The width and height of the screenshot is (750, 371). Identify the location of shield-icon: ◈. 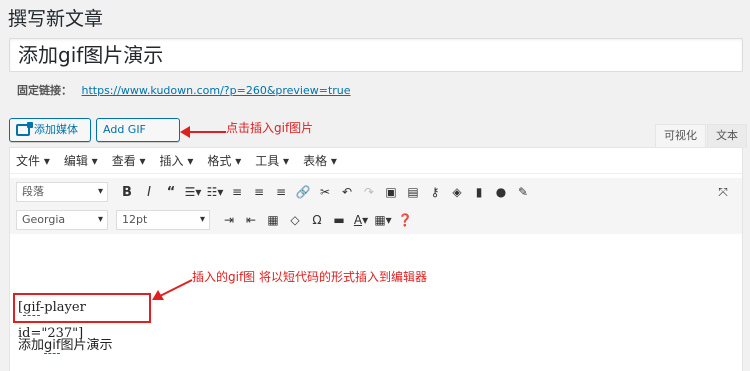
(457, 192).